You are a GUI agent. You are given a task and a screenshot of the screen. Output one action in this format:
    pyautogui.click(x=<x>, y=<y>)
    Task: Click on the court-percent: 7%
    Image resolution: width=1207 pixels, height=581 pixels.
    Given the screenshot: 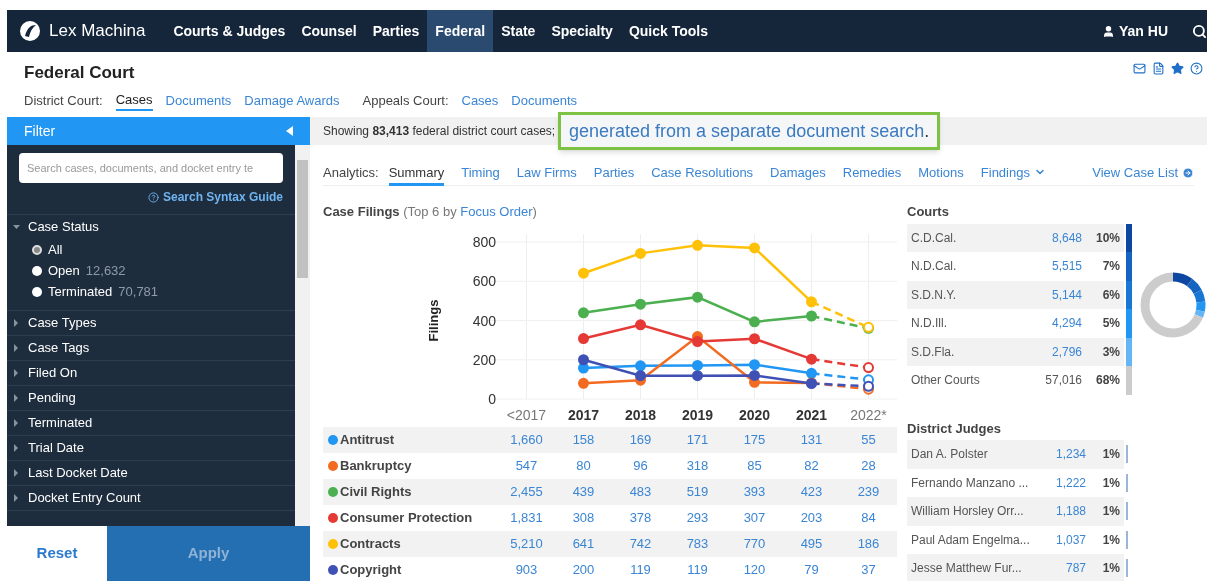 What is the action you would take?
    pyautogui.click(x=1110, y=267)
    